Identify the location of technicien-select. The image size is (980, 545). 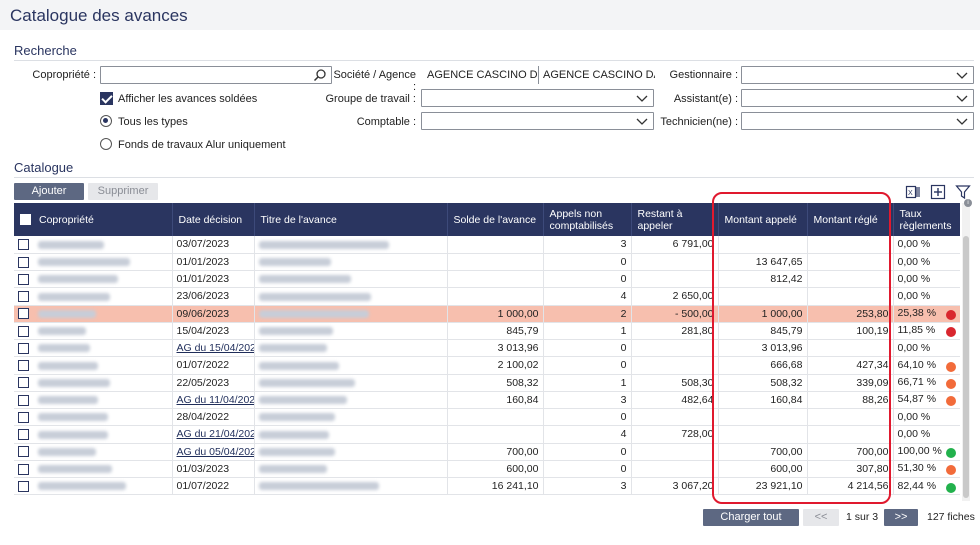
(857, 121).